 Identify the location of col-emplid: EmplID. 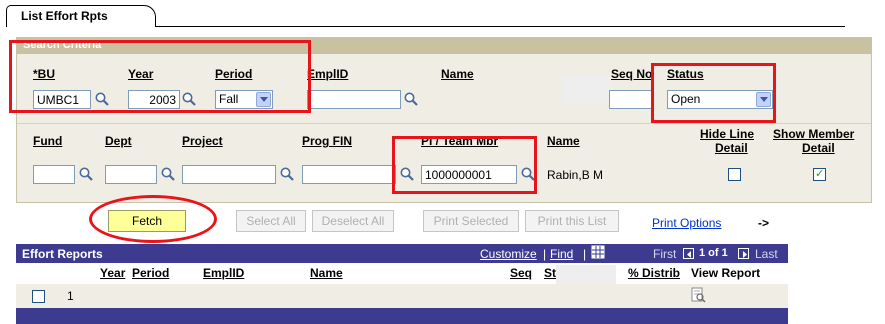
(223, 273).